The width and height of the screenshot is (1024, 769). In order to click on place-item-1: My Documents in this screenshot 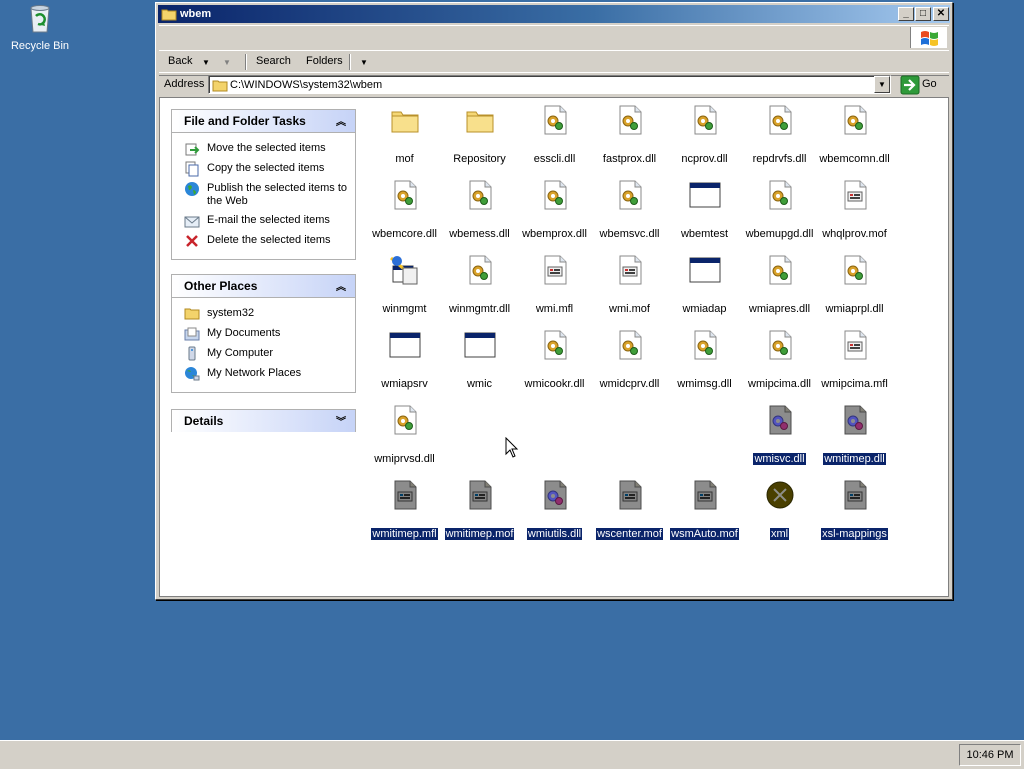, I will do `click(263, 334)`.